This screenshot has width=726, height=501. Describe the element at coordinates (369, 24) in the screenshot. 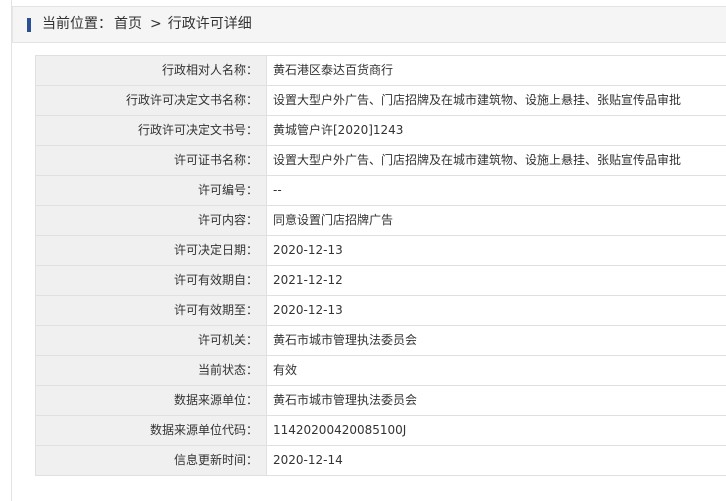

I see `breadcrumb-bar: 当前位置： 首页 > 行政许可详细` at that location.